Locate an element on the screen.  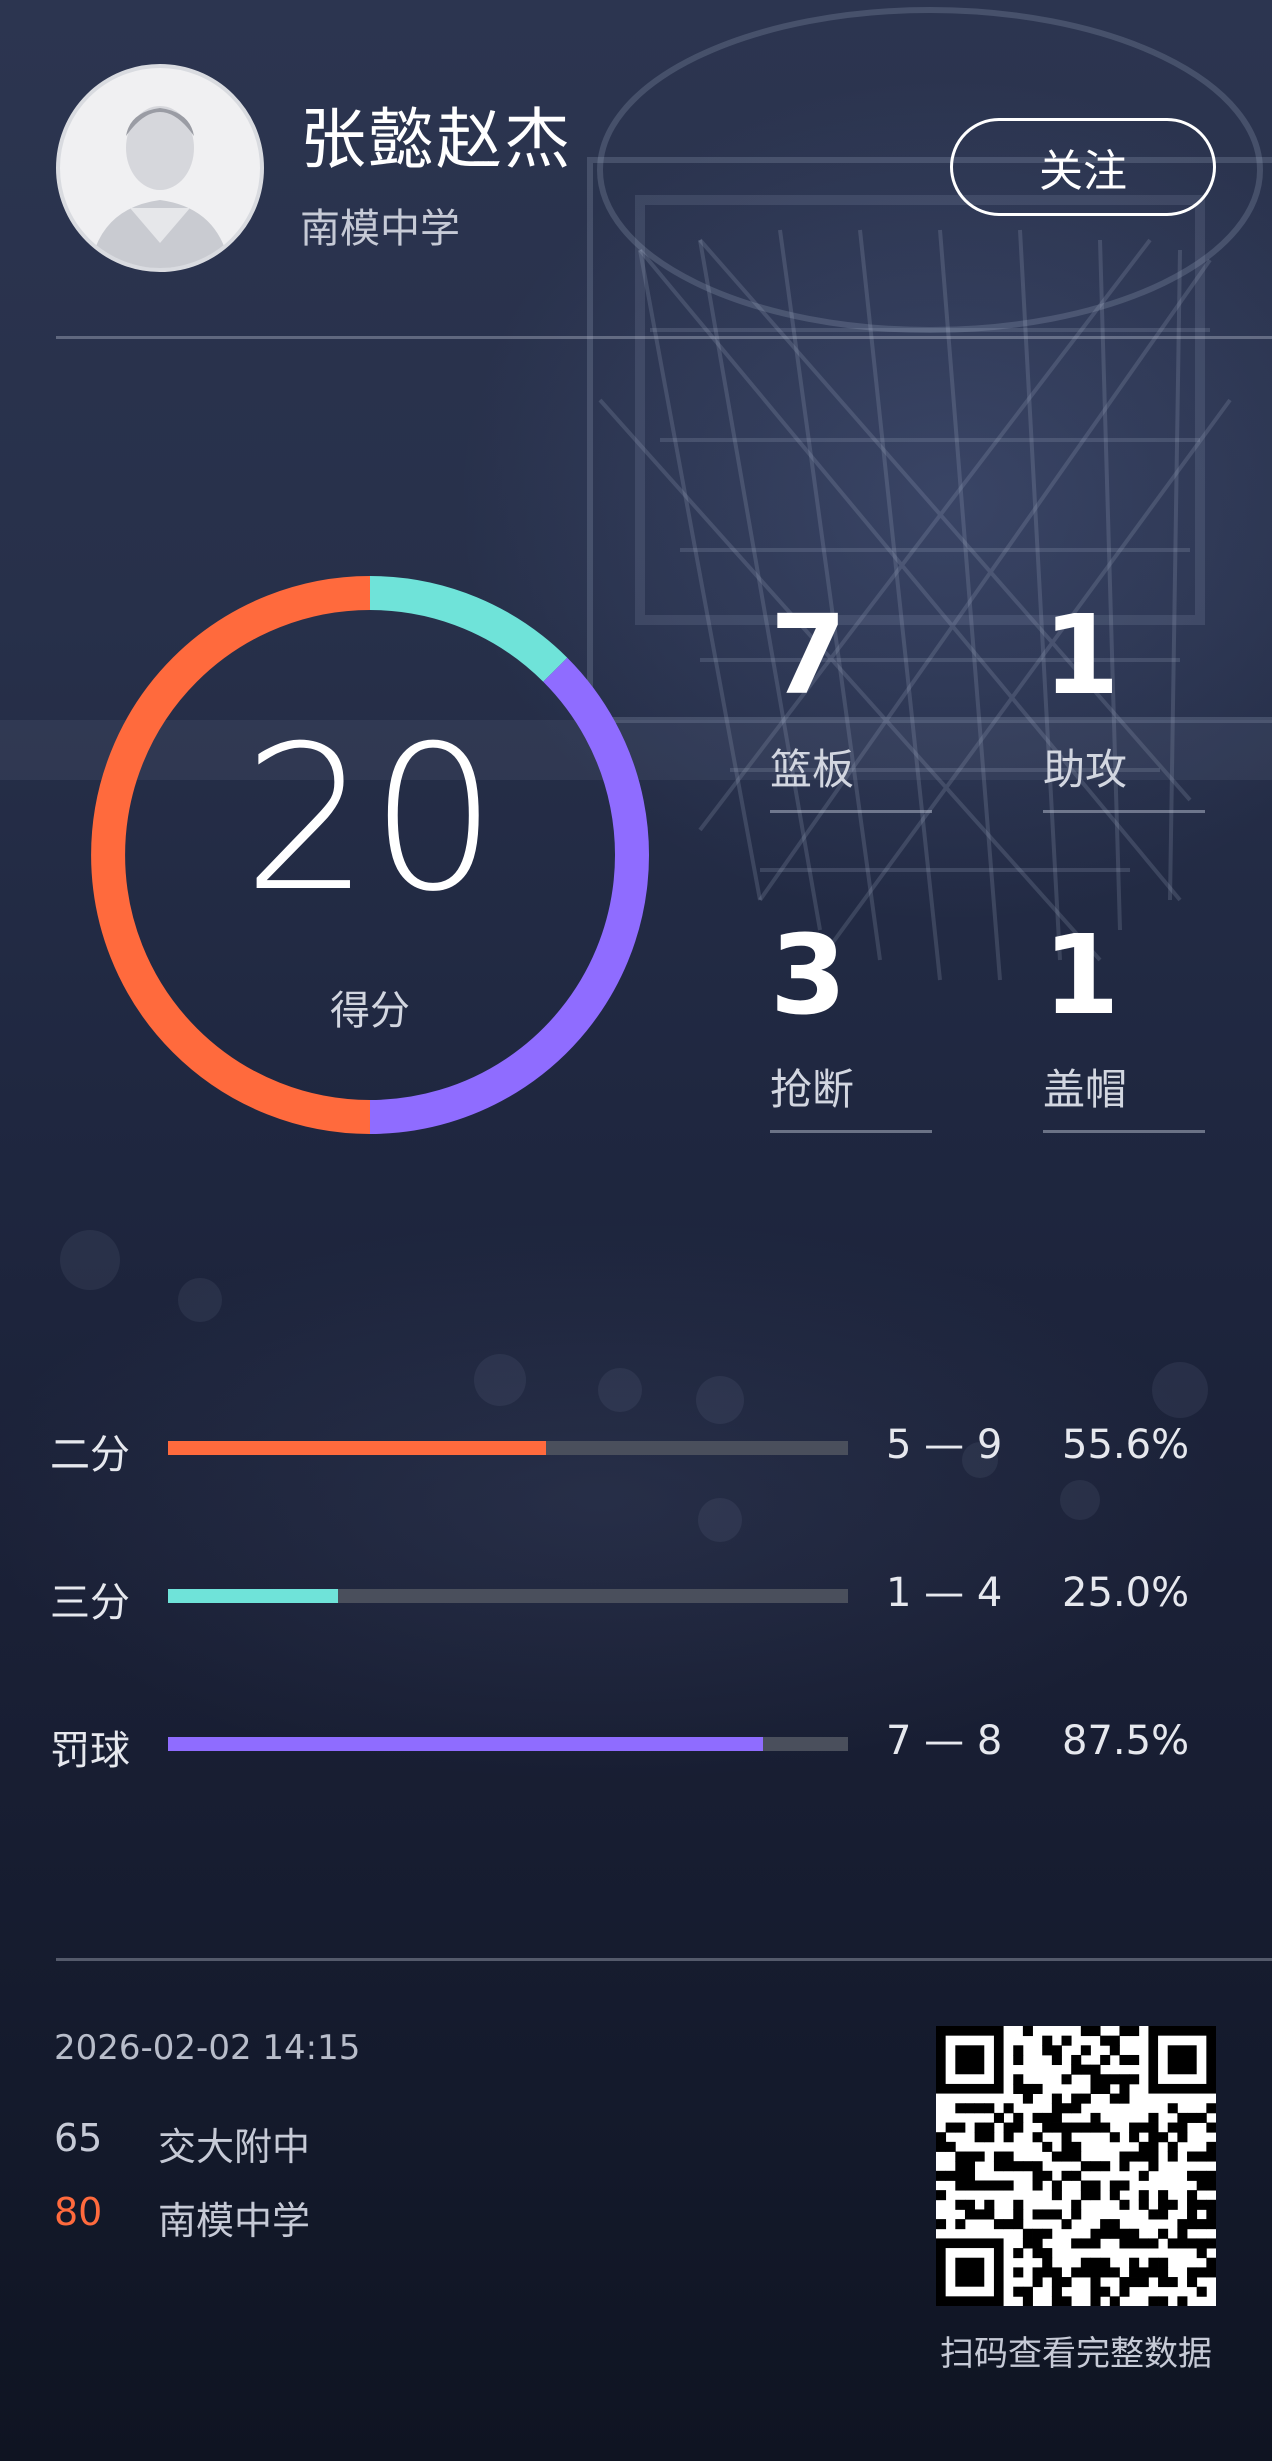
assists-label: 助攻 is located at coordinates (1085, 769).